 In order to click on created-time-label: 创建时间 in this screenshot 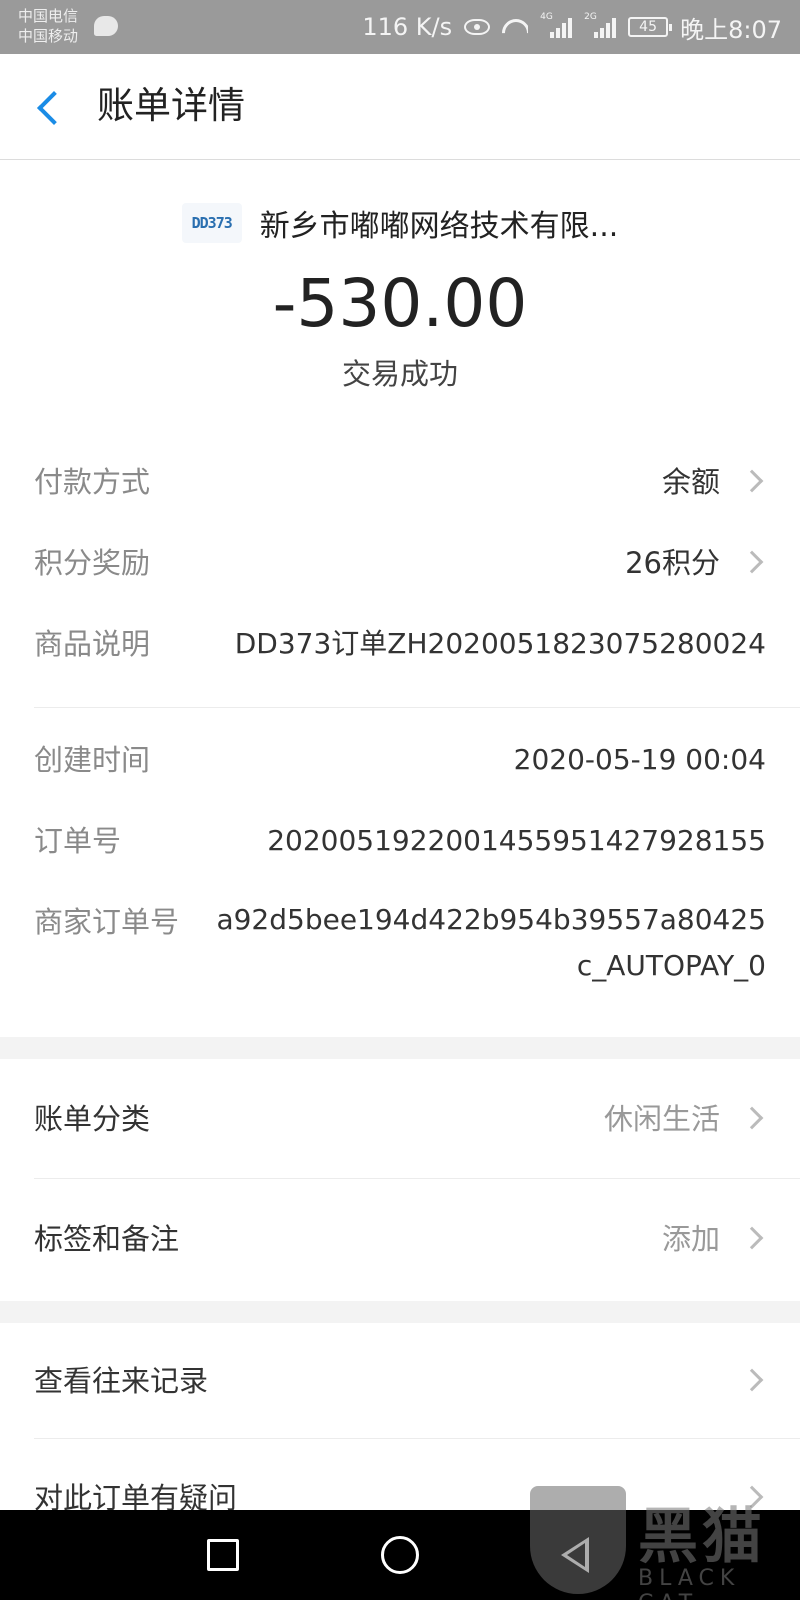, I will do `click(92, 760)`.